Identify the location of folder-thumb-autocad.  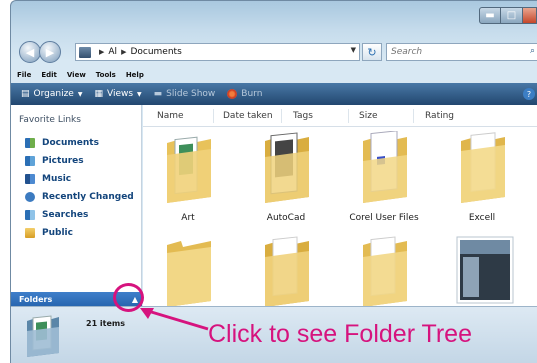
(287, 169).